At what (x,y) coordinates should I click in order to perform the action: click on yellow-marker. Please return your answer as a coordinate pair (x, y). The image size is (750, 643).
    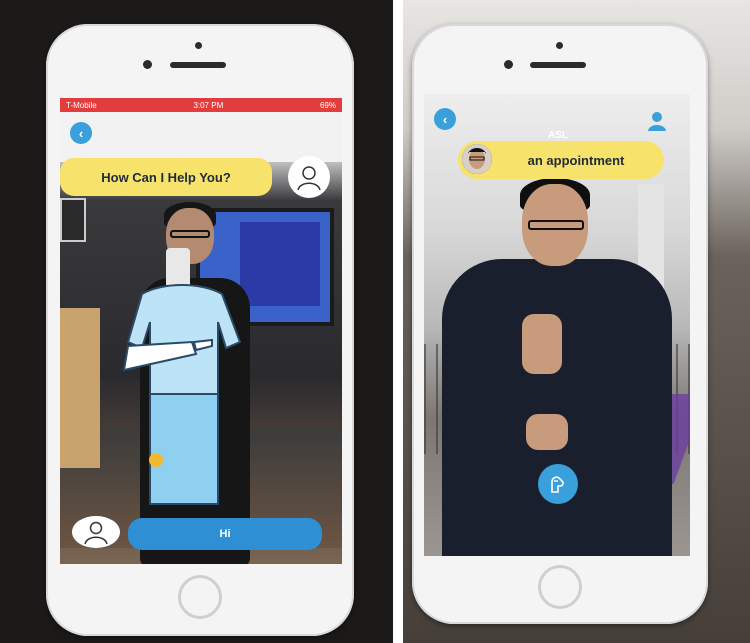
    Looking at the image, I should click on (156, 460).